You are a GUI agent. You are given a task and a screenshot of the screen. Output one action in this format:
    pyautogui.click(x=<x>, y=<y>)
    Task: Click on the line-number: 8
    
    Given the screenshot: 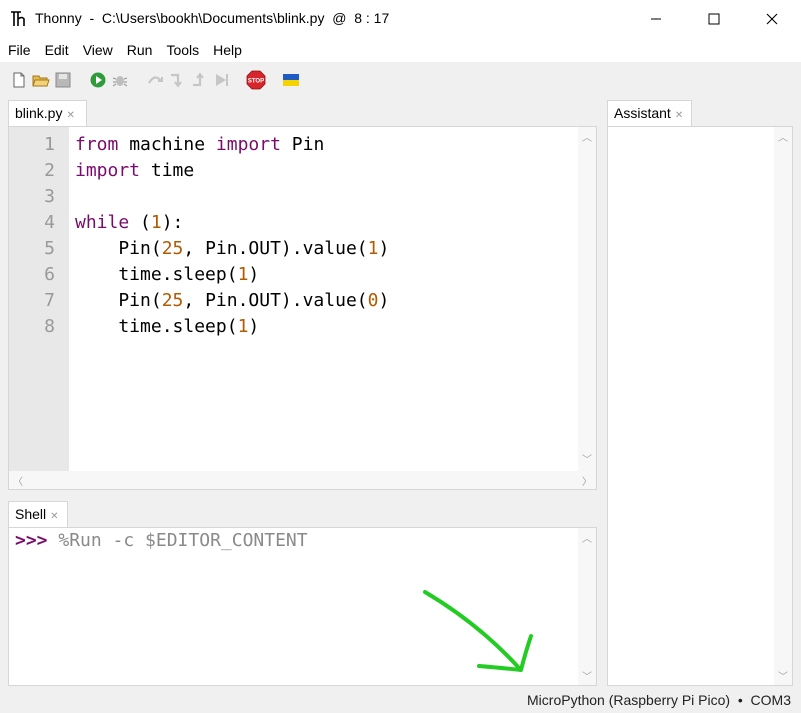 What is the action you would take?
    pyautogui.click(x=49, y=326)
    